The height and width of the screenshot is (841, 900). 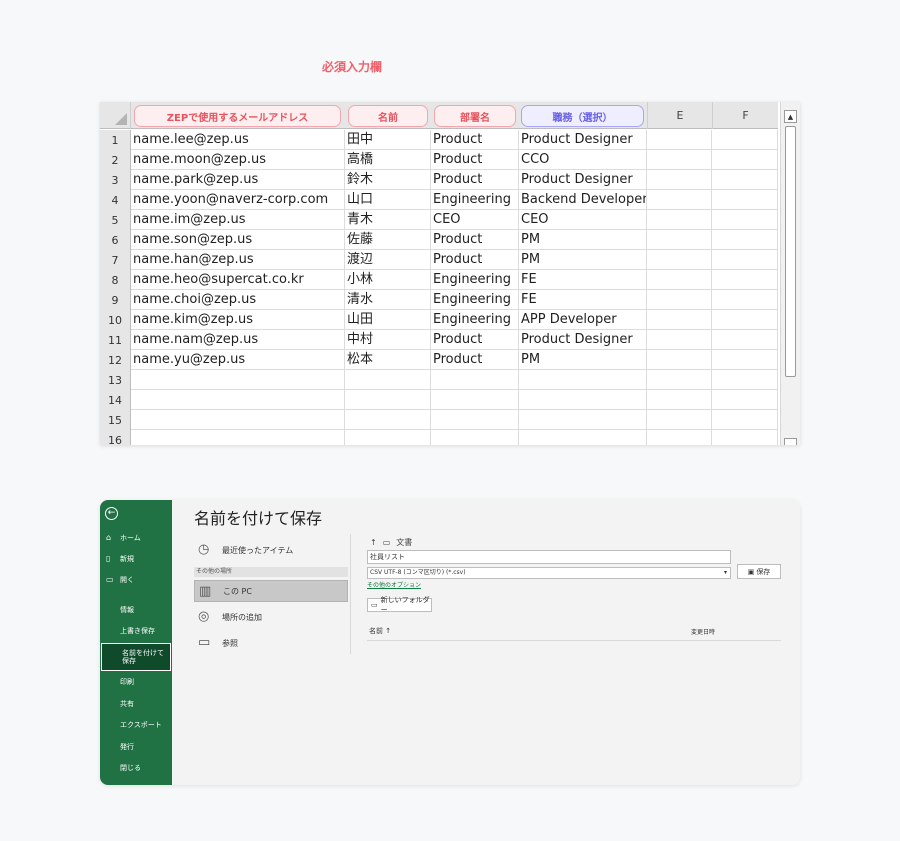 What do you see at coordinates (115, 160) in the screenshot?
I see `row-number: 2` at bounding box center [115, 160].